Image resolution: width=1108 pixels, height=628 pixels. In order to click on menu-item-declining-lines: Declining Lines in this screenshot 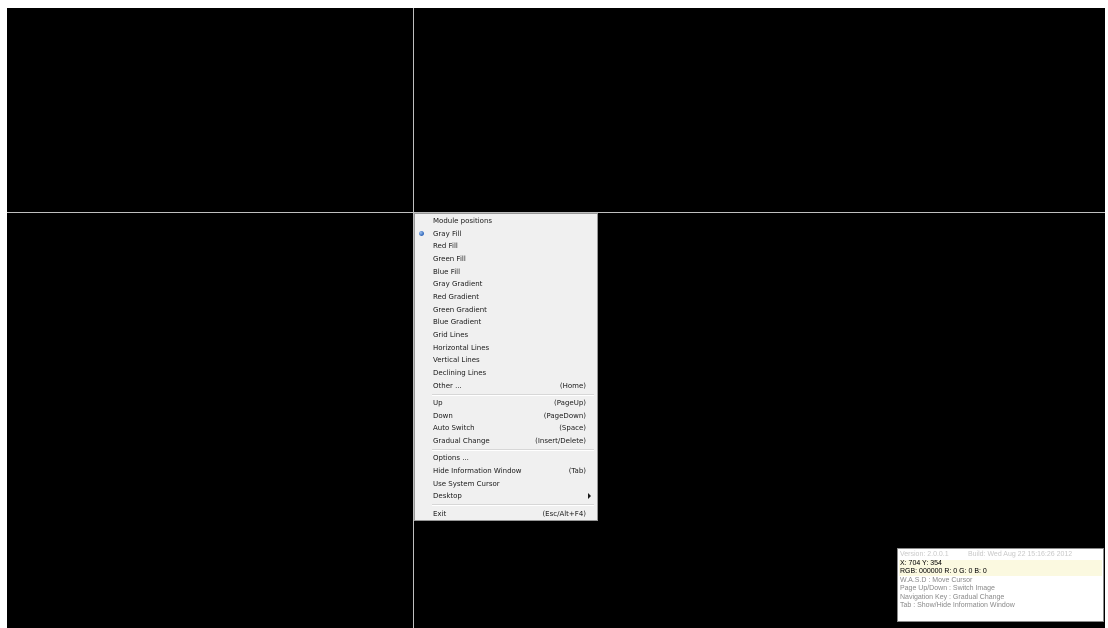, I will do `click(506, 373)`.